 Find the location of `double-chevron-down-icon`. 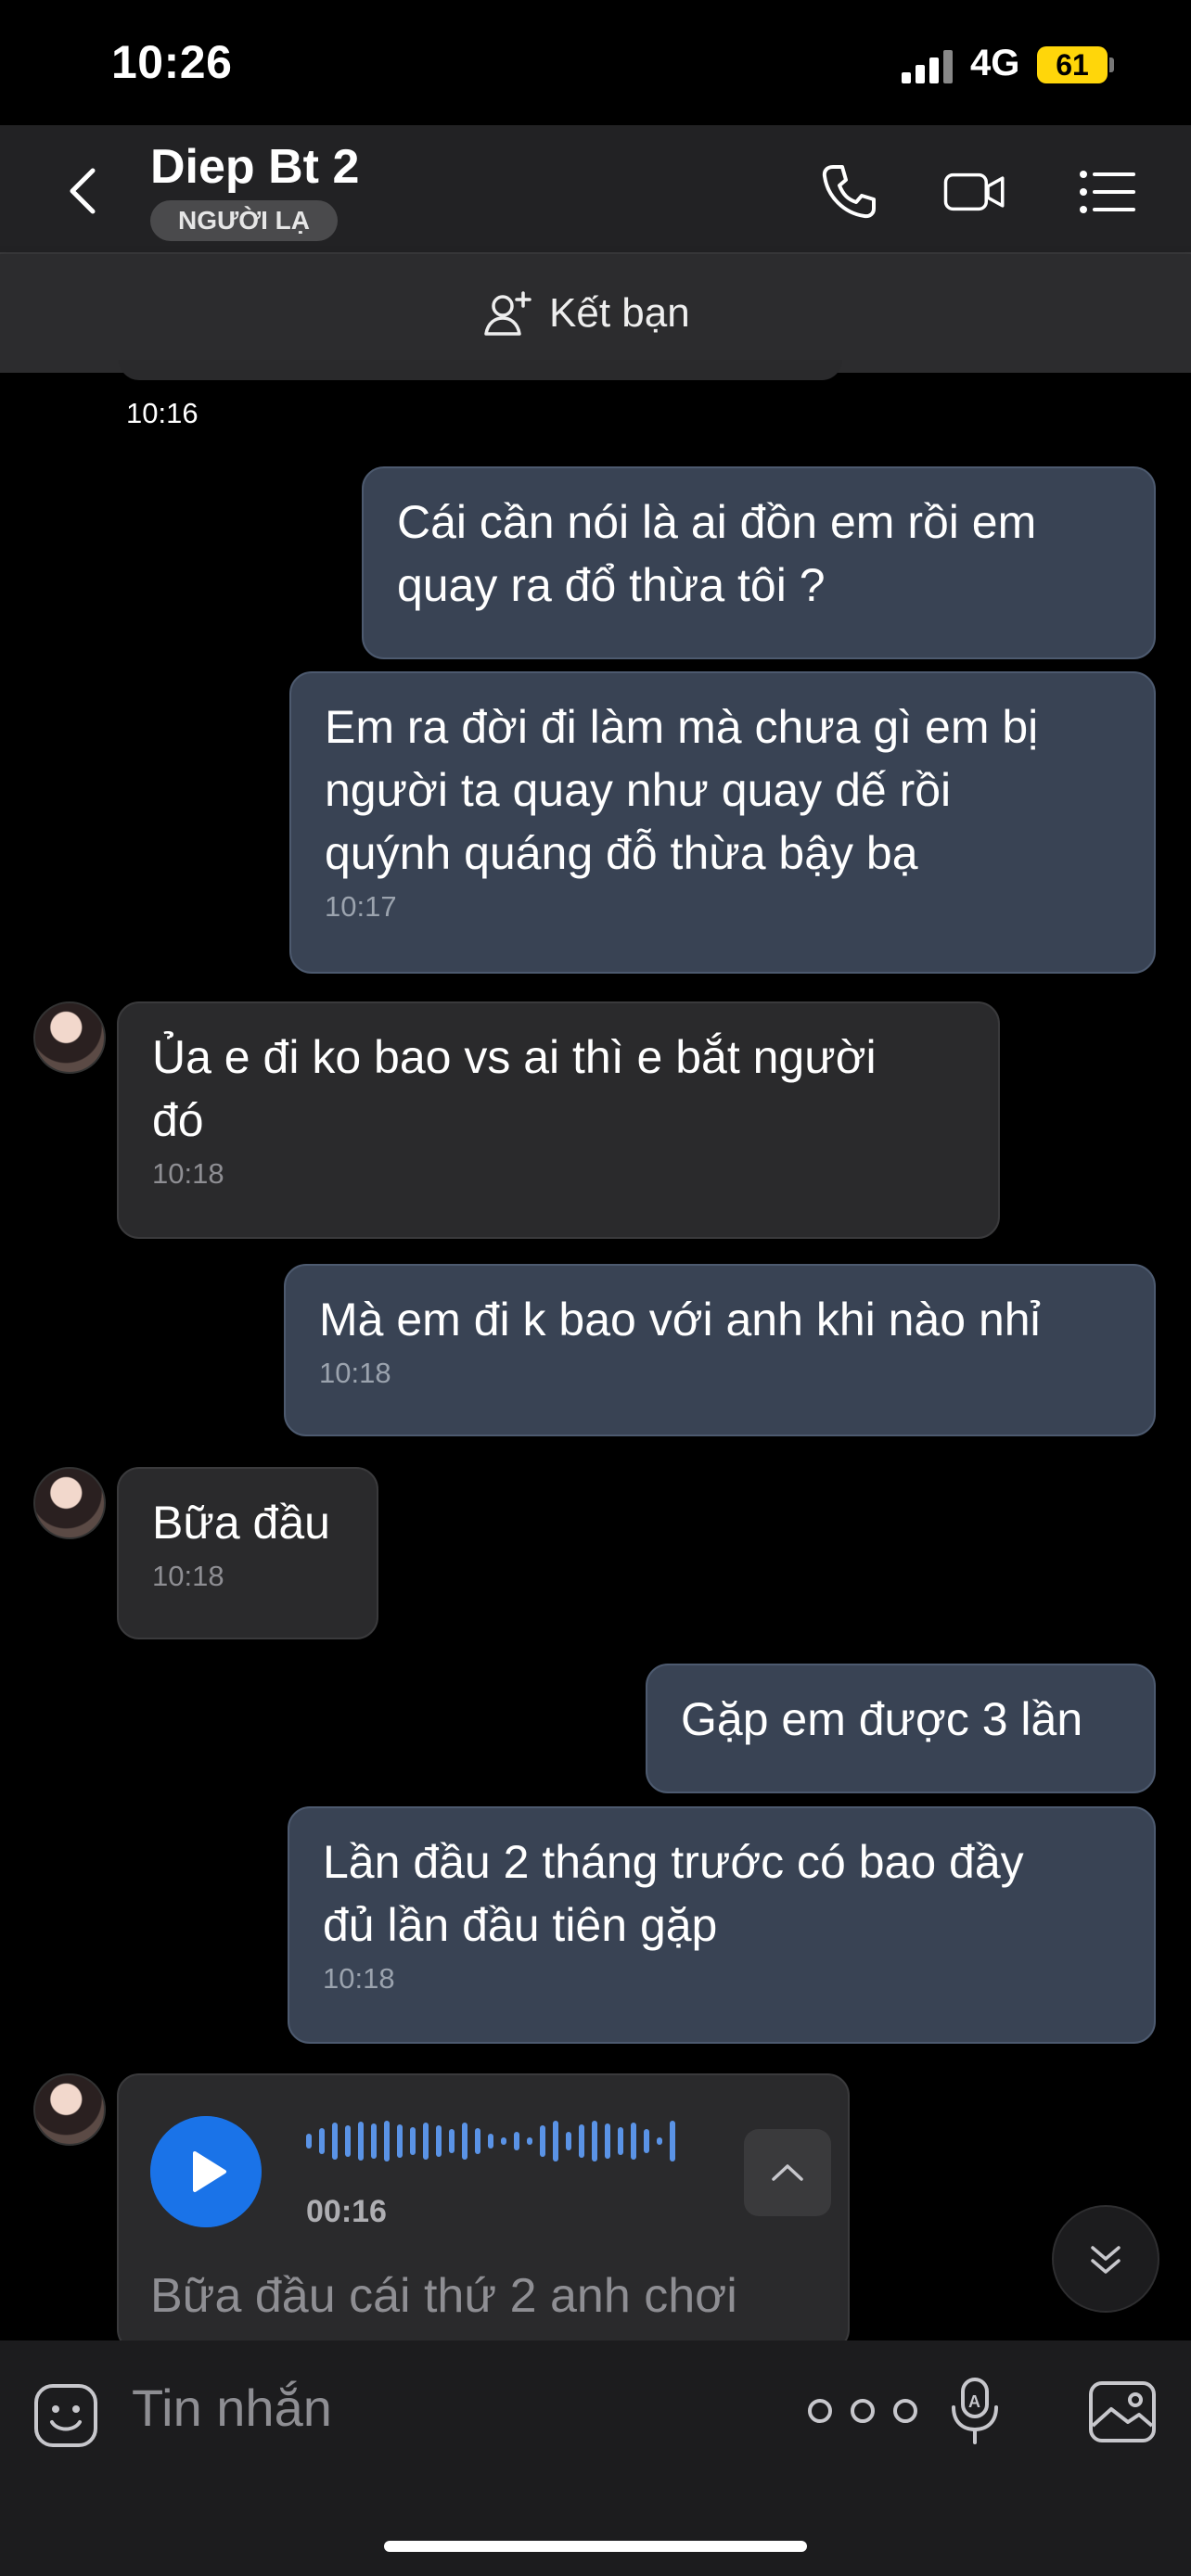

double-chevron-down-icon is located at coordinates (1106, 2260).